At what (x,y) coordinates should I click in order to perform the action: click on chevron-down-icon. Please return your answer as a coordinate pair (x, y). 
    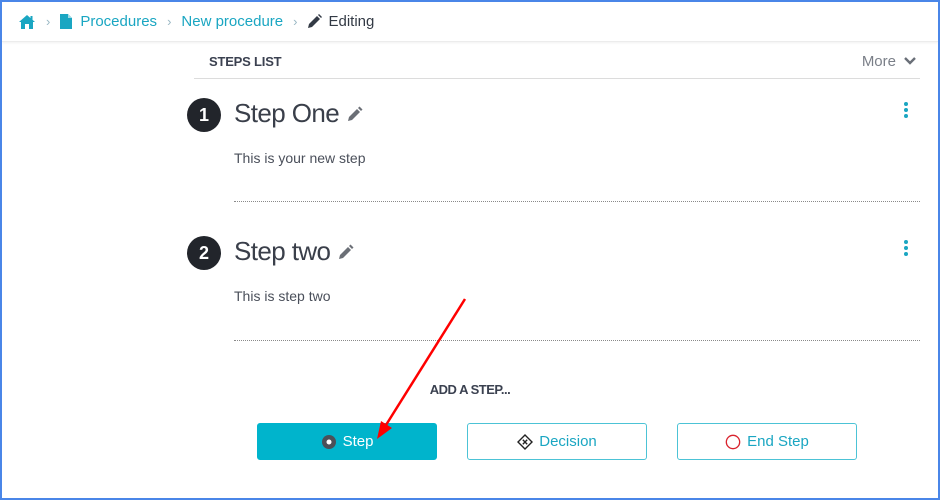
    Looking at the image, I should click on (910, 61).